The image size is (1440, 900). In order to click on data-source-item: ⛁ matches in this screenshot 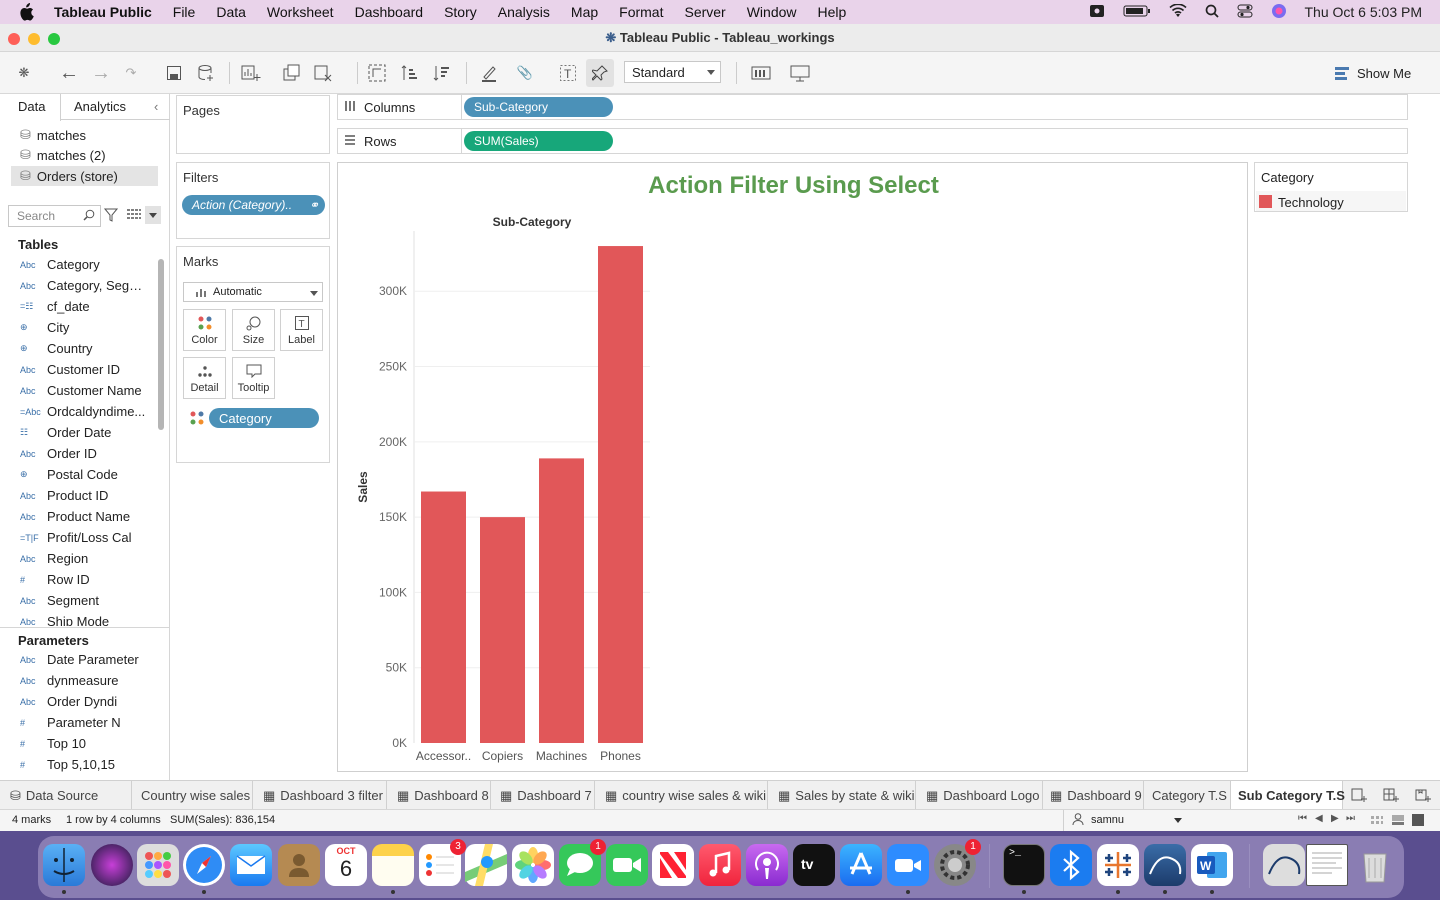, I will do `click(53, 135)`.